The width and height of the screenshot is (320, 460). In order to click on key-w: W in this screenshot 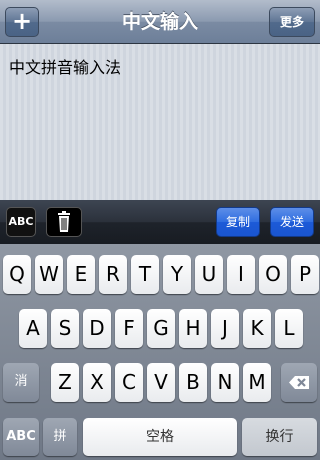, I will do `click(49, 274)`.